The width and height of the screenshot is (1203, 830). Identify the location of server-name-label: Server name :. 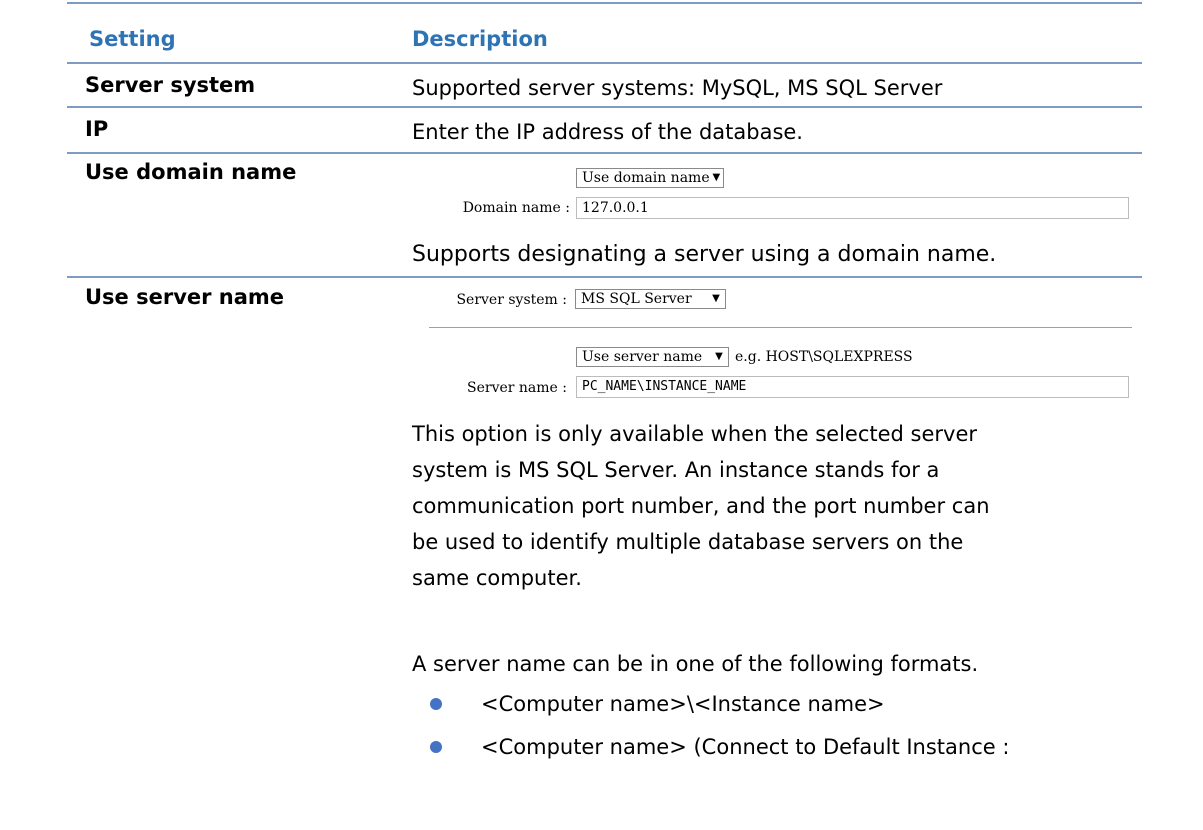
(517, 388).